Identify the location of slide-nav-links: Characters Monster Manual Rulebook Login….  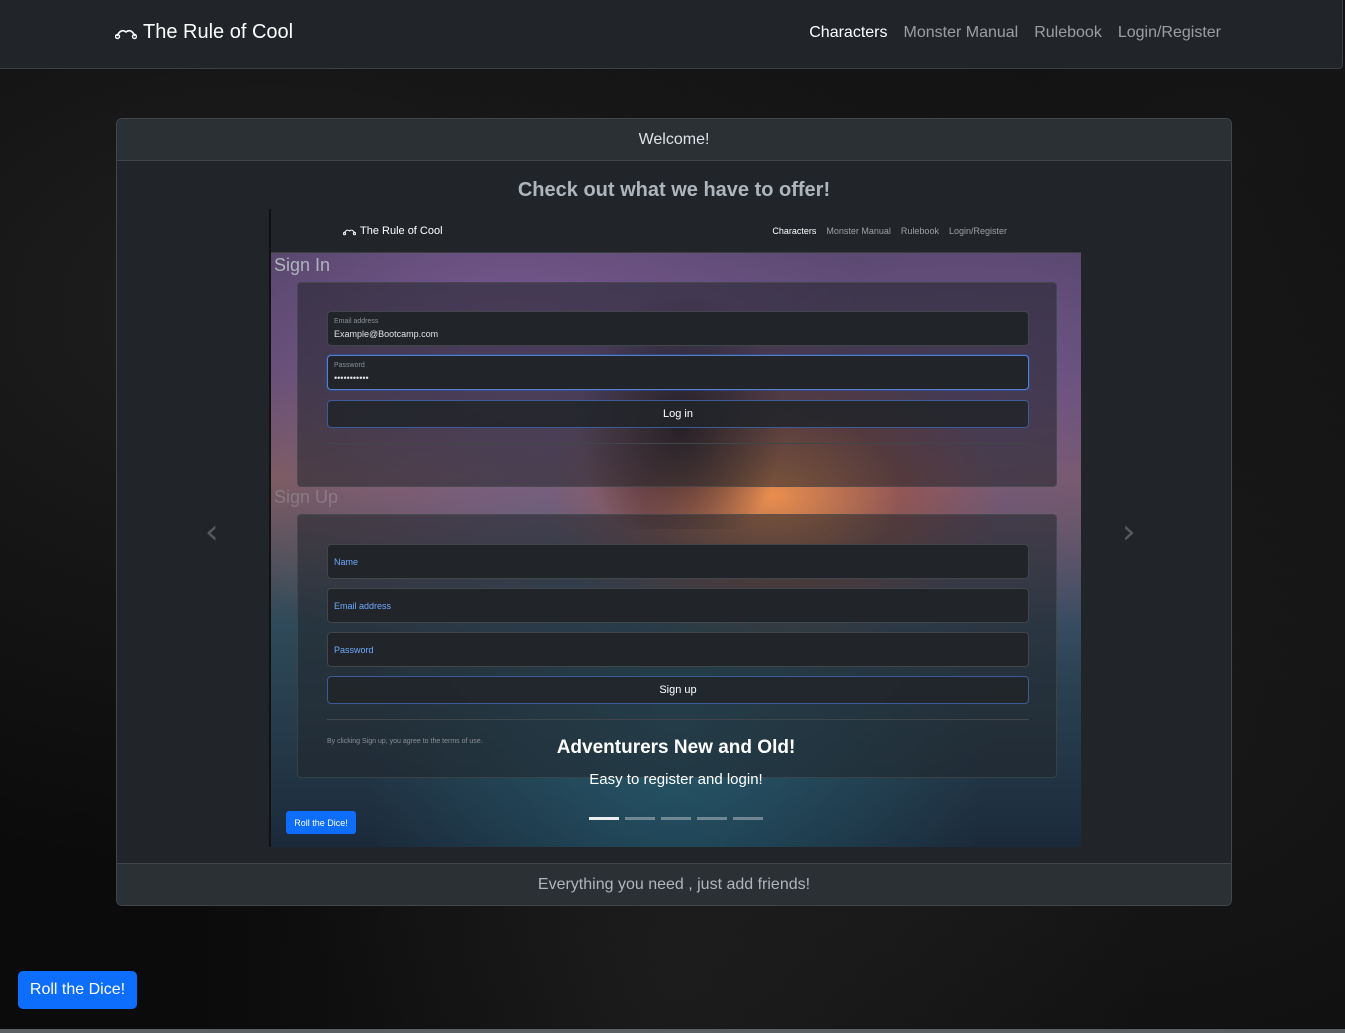
(889, 231).